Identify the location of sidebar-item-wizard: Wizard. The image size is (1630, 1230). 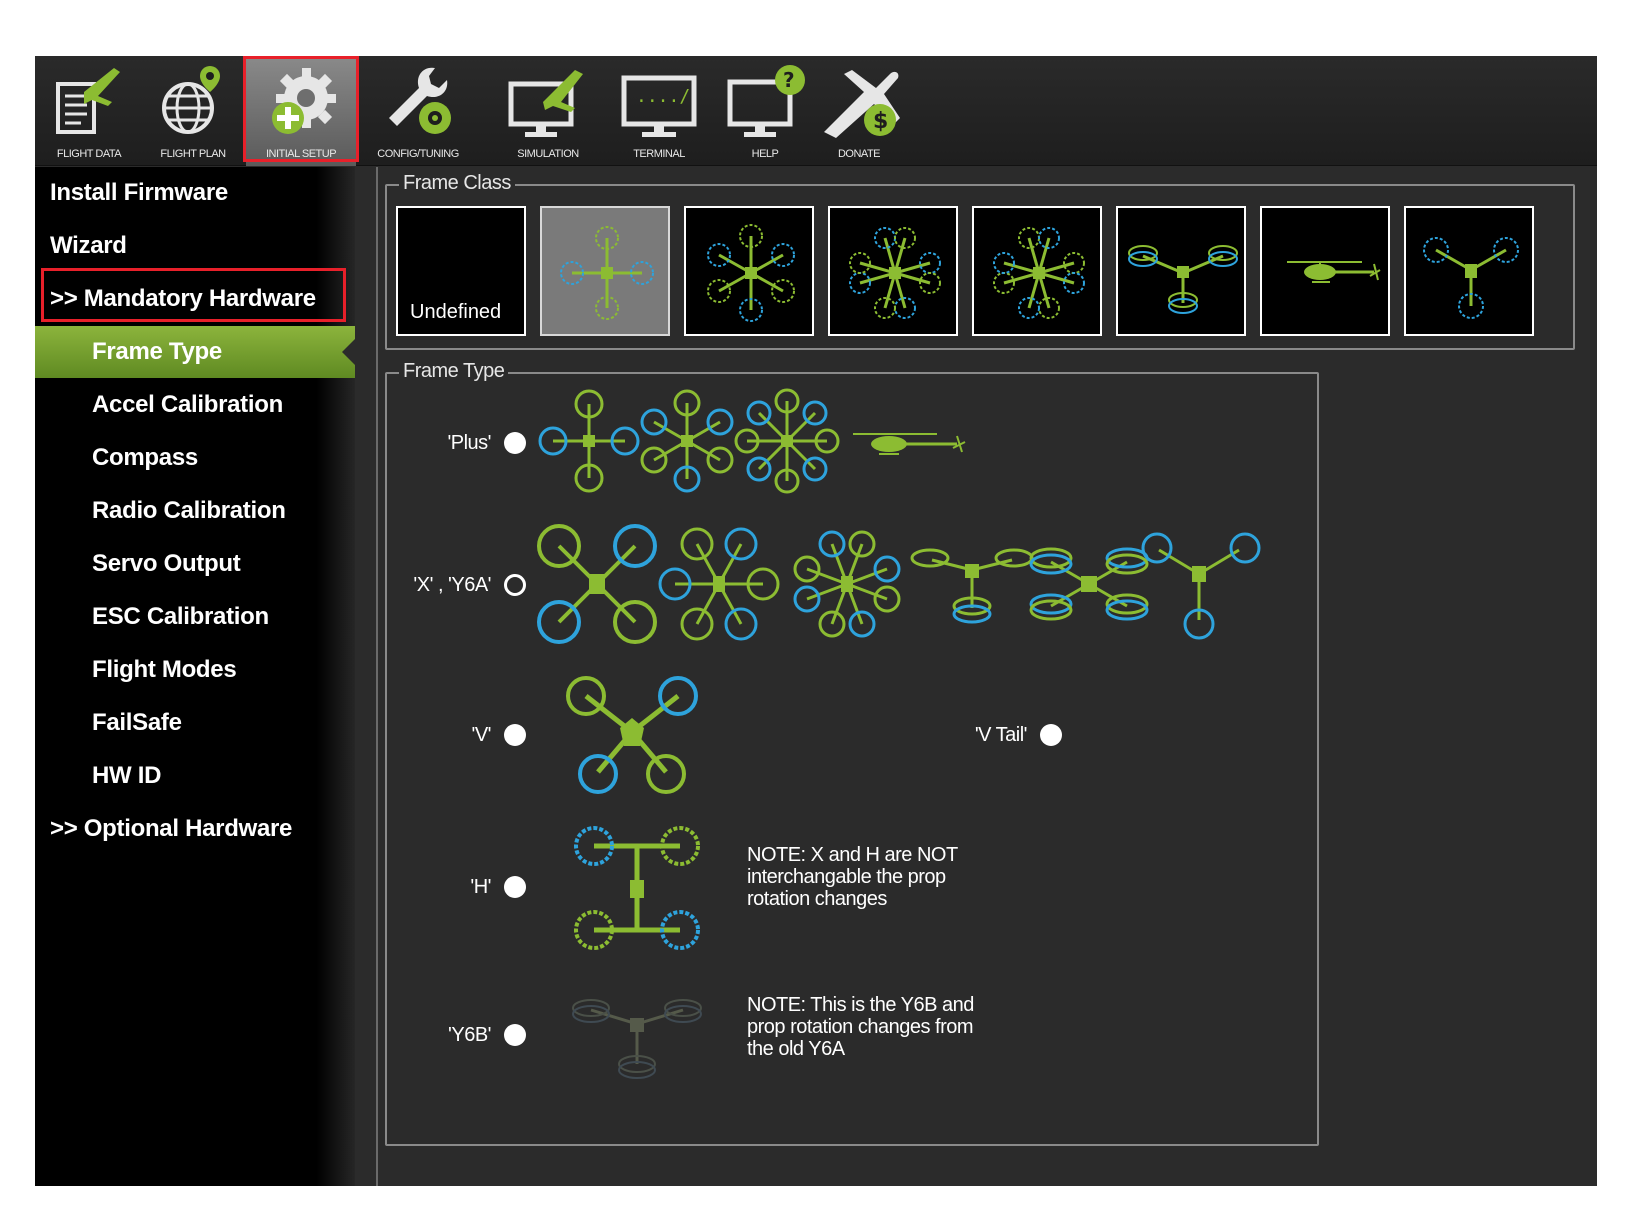
(195, 246).